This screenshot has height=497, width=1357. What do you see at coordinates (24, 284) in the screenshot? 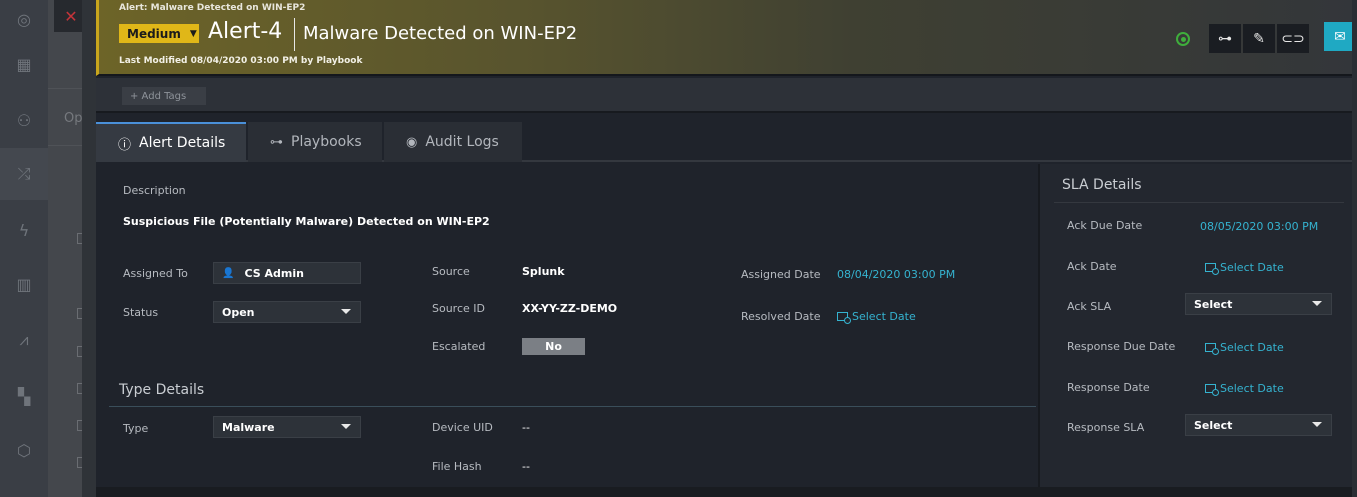
I see `building-icon: ▥` at bounding box center [24, 284].